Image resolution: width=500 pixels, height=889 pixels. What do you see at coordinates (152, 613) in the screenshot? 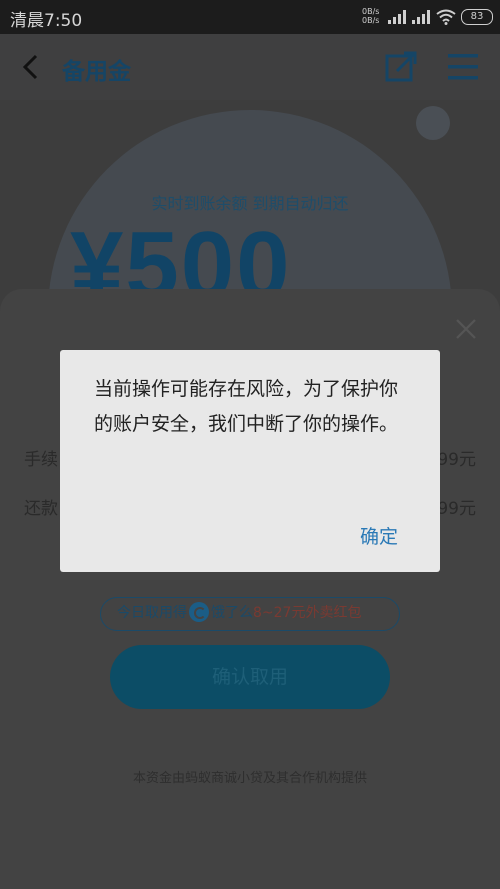
I see `promo-prefix: 今日取用得` at bounding box center [152, 613].